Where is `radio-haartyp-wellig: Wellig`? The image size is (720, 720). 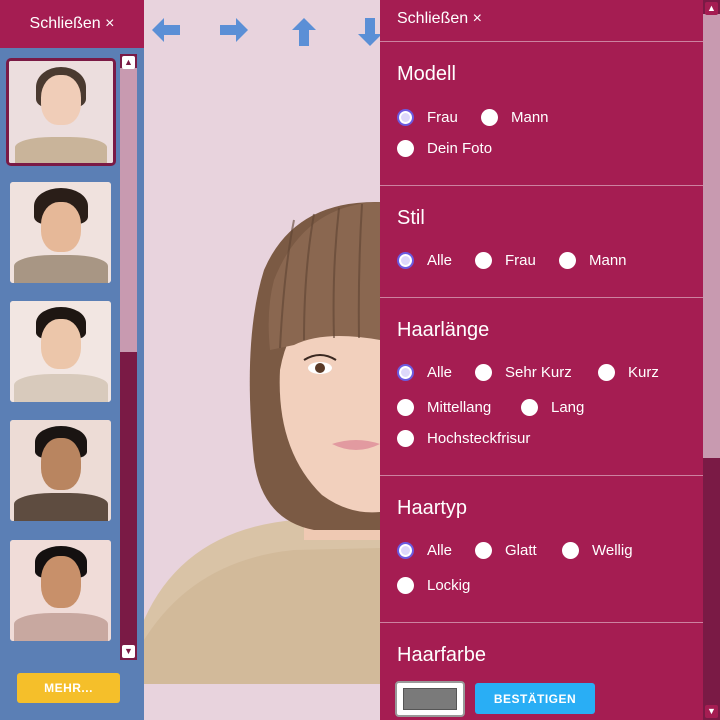 radio-haartyp-wellig: Wellig is located at coordinates (597, 550).